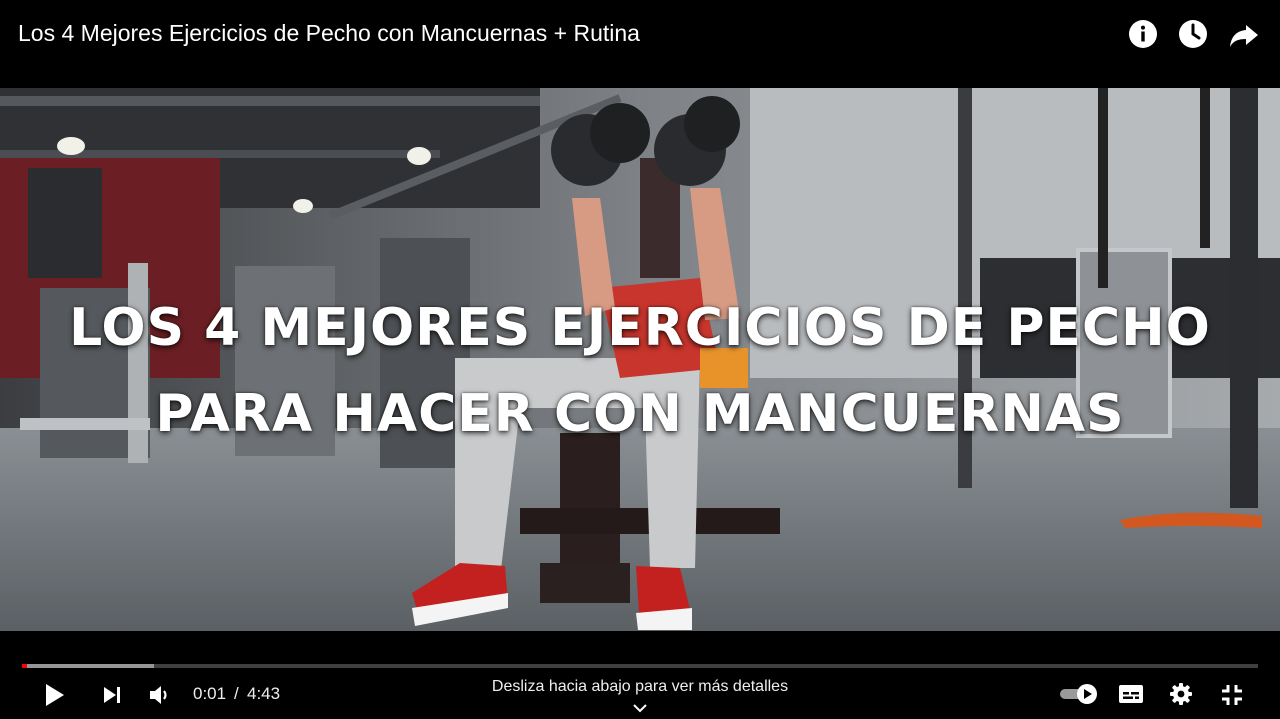 This screenshot has height=719, width=1280. Describe the element at coordinates (210, 693) in the screenshot. I see `time-current: 0:01` at that location.